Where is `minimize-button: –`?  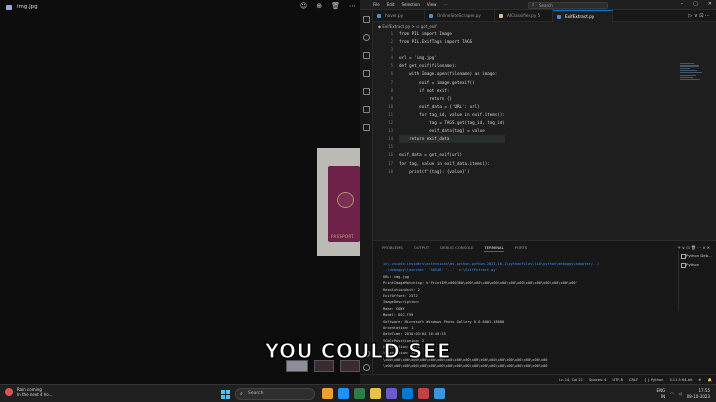 minimize-button: – is located at coordinates (682, 4).